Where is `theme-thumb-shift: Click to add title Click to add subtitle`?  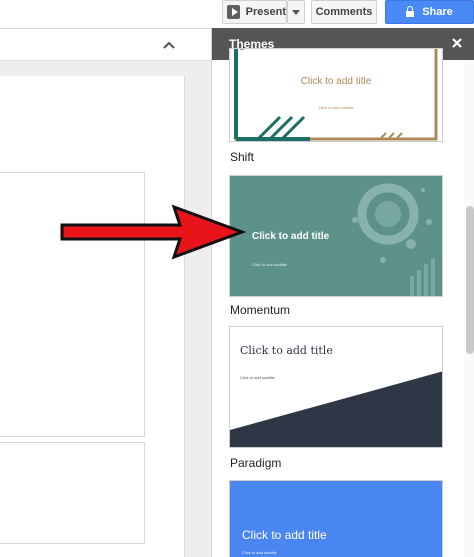
theme-thumb-shift: Click to add title Click to add subtitle is located at coordinates (336, 95).